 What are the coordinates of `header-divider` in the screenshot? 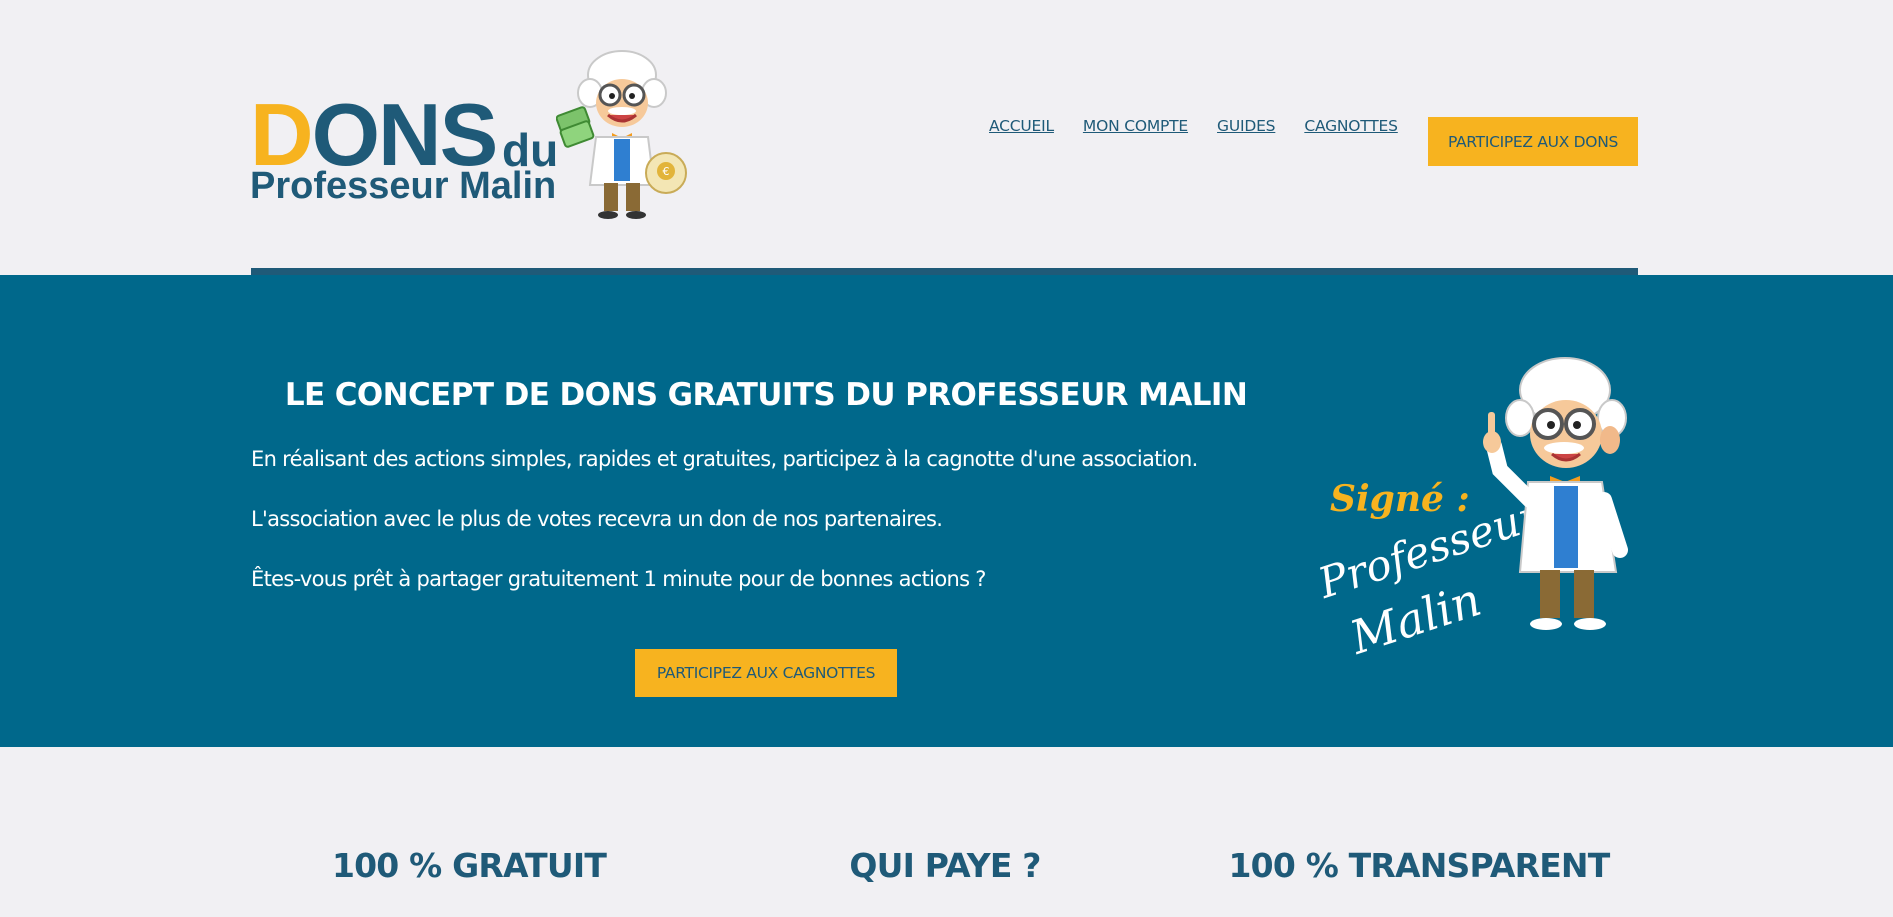 It's located at (944, 271).